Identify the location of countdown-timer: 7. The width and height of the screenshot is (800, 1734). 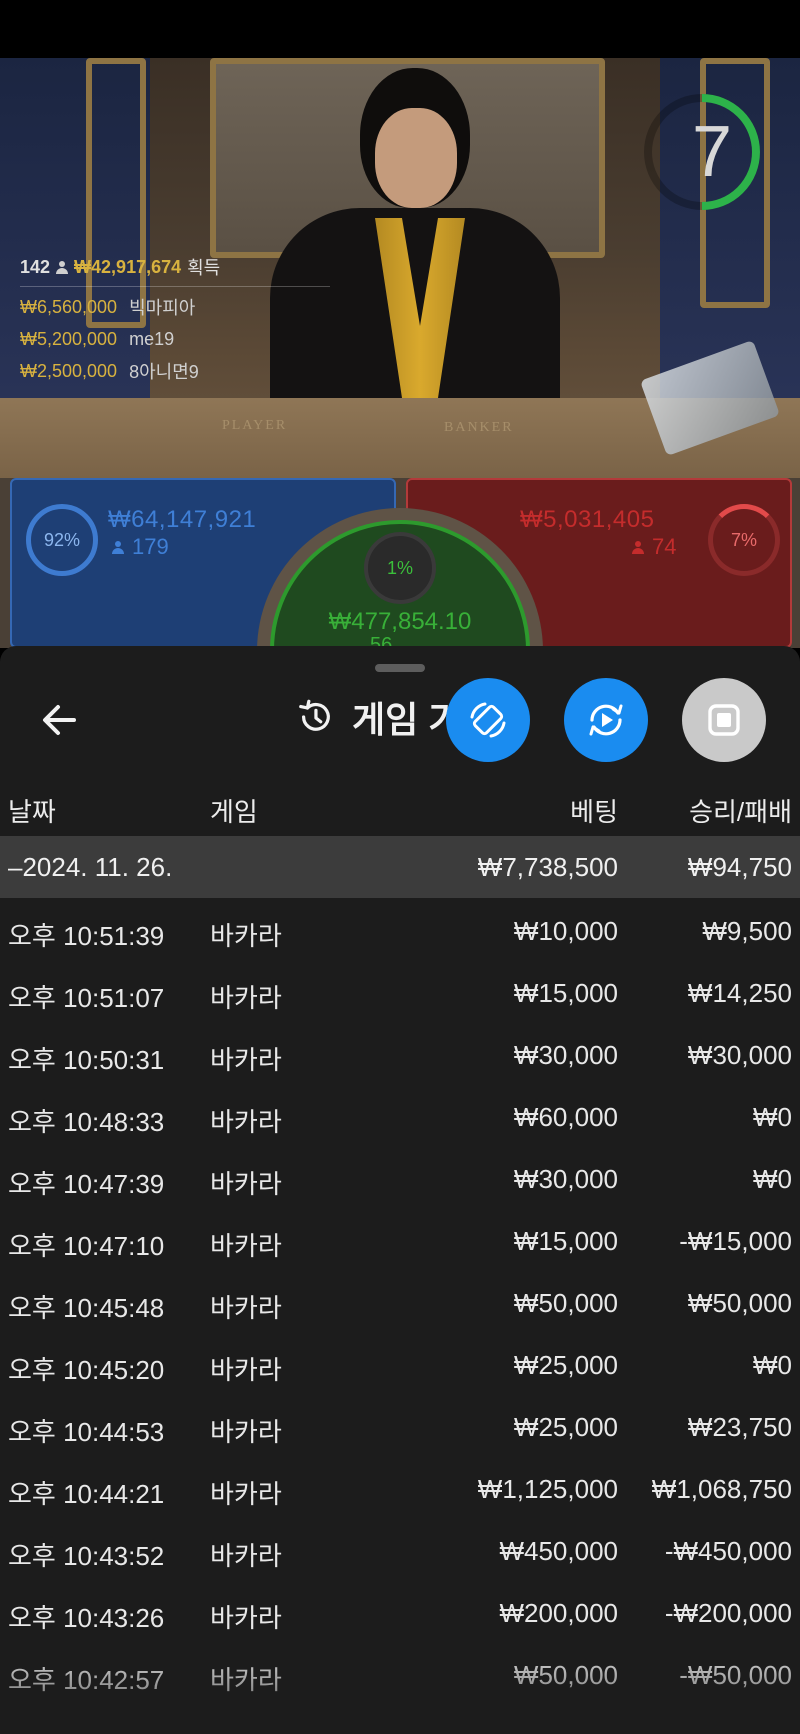
(702, 152).